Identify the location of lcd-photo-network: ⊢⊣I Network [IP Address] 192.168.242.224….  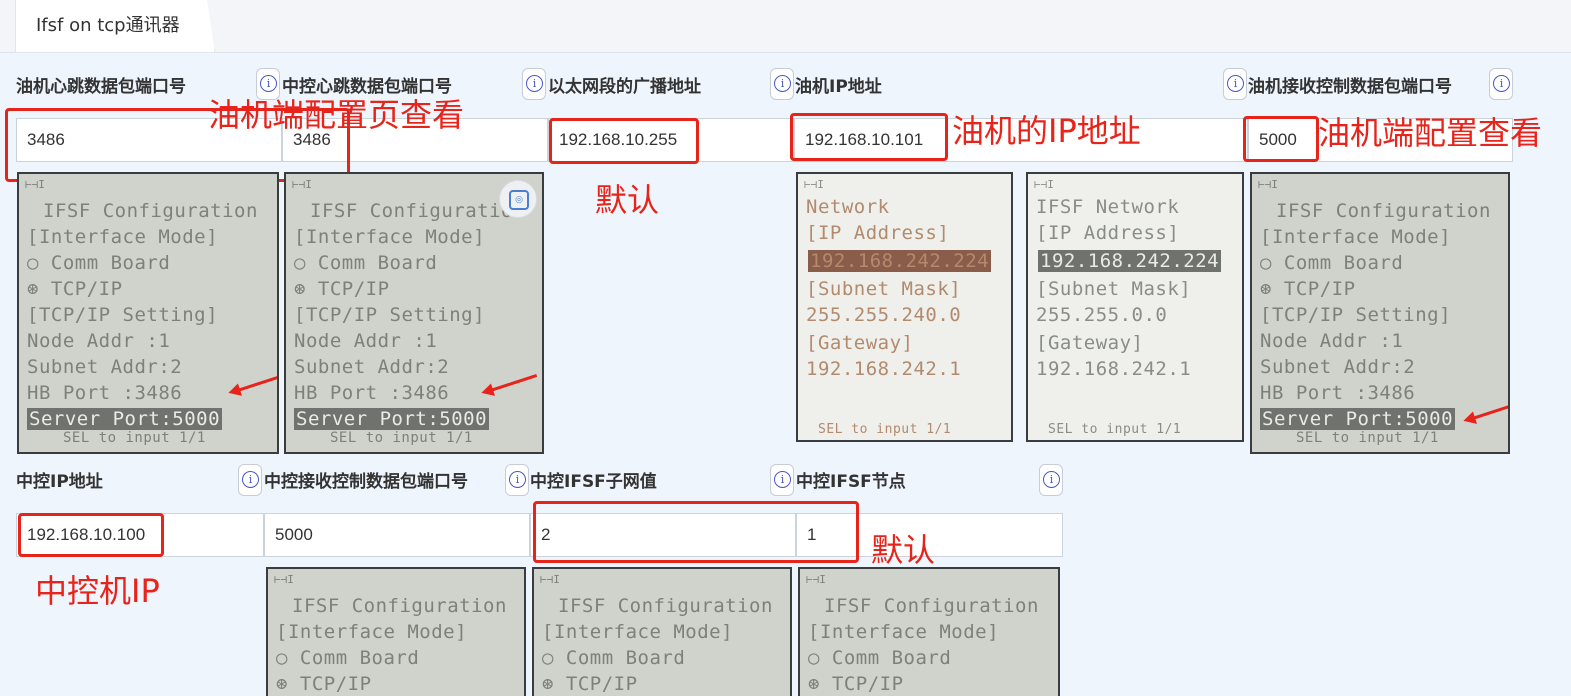
(904, 307).